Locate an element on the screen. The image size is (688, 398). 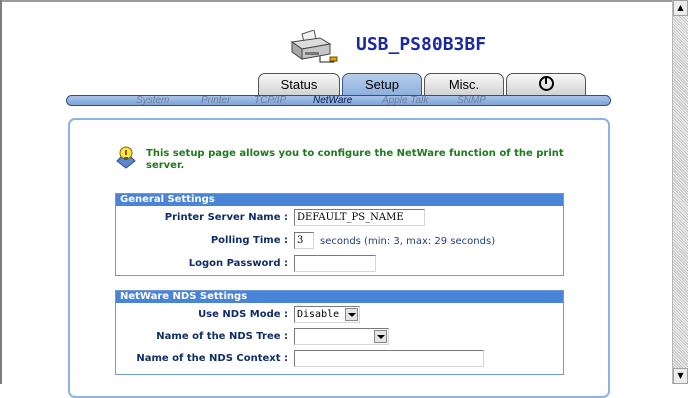
lightbulb-icon is located at coordinates (126, 157).